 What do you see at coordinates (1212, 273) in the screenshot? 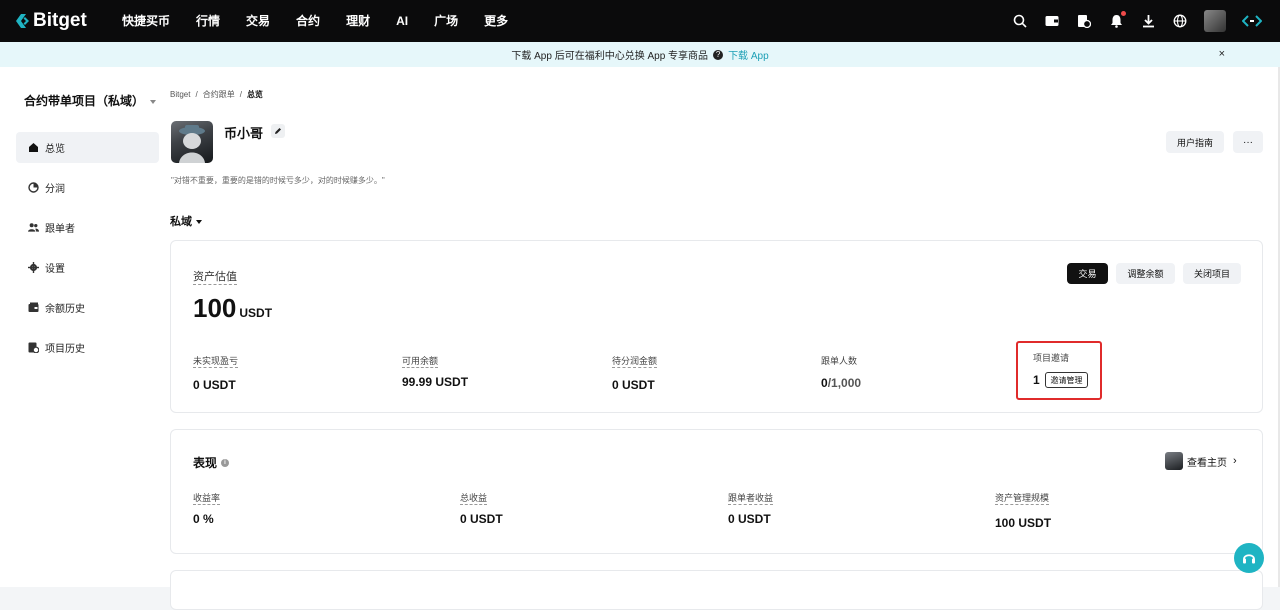
I see `close-project-button: 关闭项目` at bounding box center [1212, 273].